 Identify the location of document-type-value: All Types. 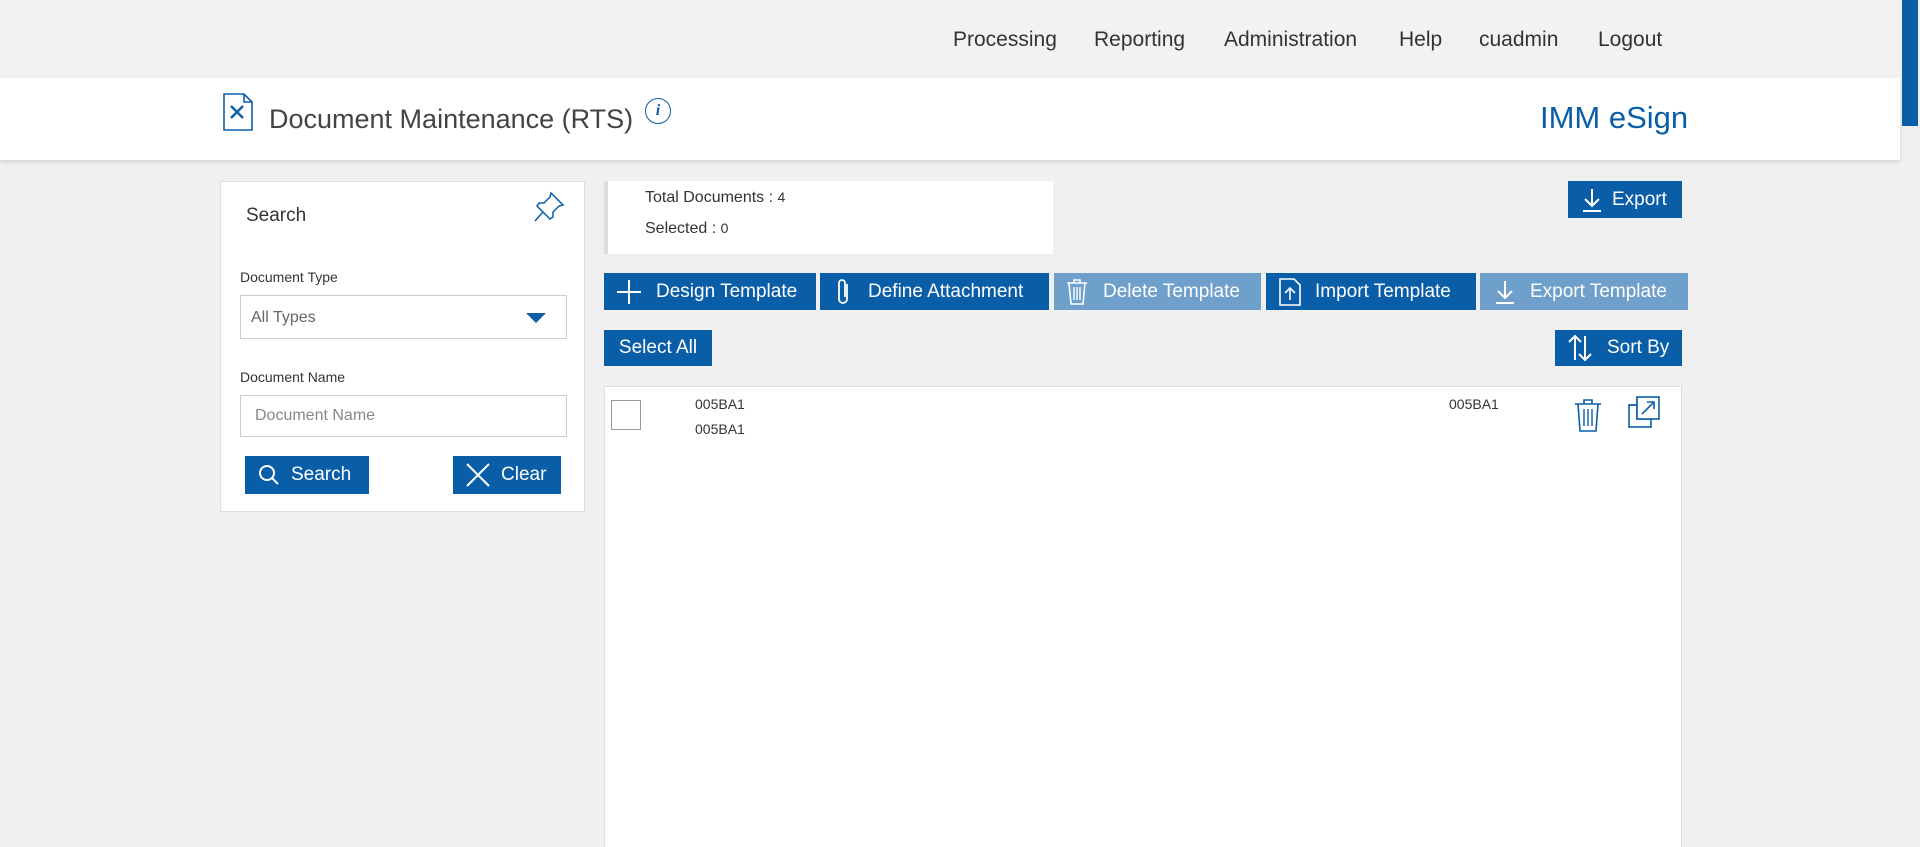
(283, 317).